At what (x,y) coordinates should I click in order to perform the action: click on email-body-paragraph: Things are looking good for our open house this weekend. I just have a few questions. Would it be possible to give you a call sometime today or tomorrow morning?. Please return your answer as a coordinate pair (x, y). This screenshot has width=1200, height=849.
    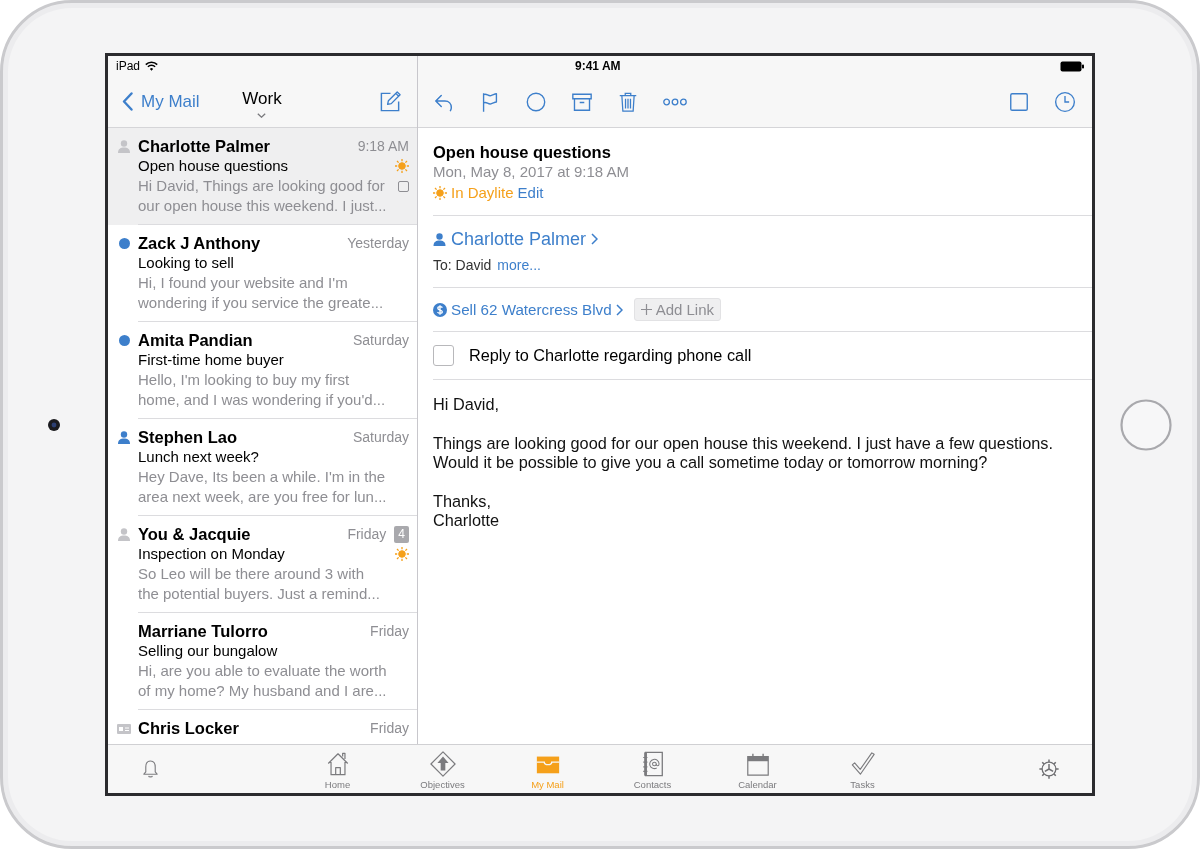
    Looking at the image, I should click on (743, 453).